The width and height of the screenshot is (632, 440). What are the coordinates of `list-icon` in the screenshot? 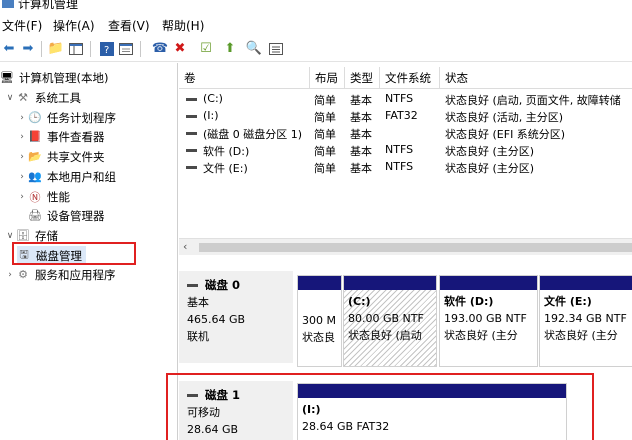 It's located at (276, 49).